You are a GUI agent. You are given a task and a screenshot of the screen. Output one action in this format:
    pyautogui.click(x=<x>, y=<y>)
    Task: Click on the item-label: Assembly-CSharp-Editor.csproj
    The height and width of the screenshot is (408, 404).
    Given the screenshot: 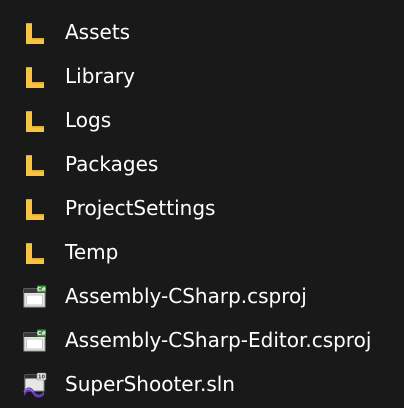 What is the action you would take?
    pyautogui.click(x=218, y=340)
    